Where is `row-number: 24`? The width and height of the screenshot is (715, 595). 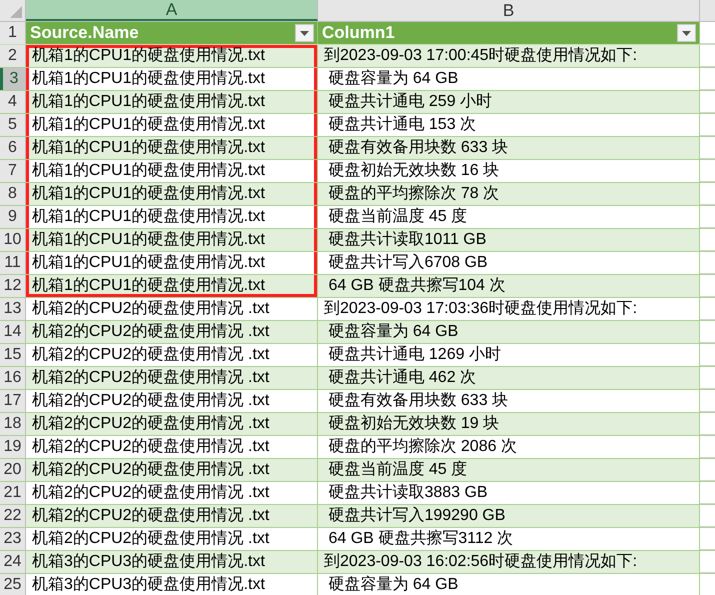 row-number: 24 is located at coordinates (13, 562).